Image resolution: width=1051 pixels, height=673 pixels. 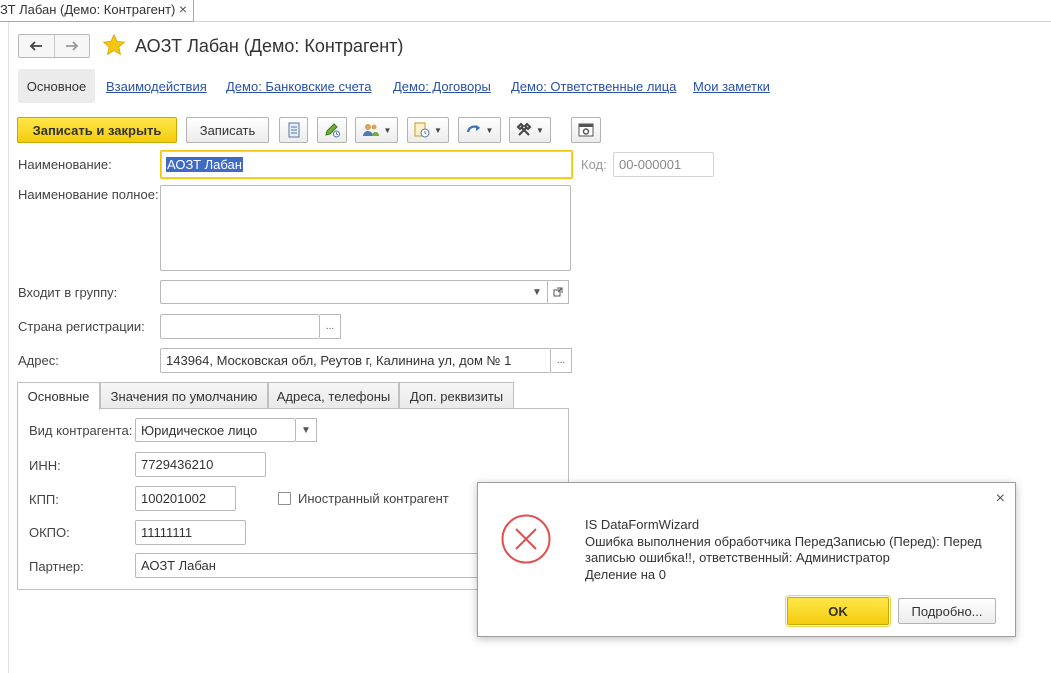 I want to click on open-window-icon, so click(x=558, y=292).